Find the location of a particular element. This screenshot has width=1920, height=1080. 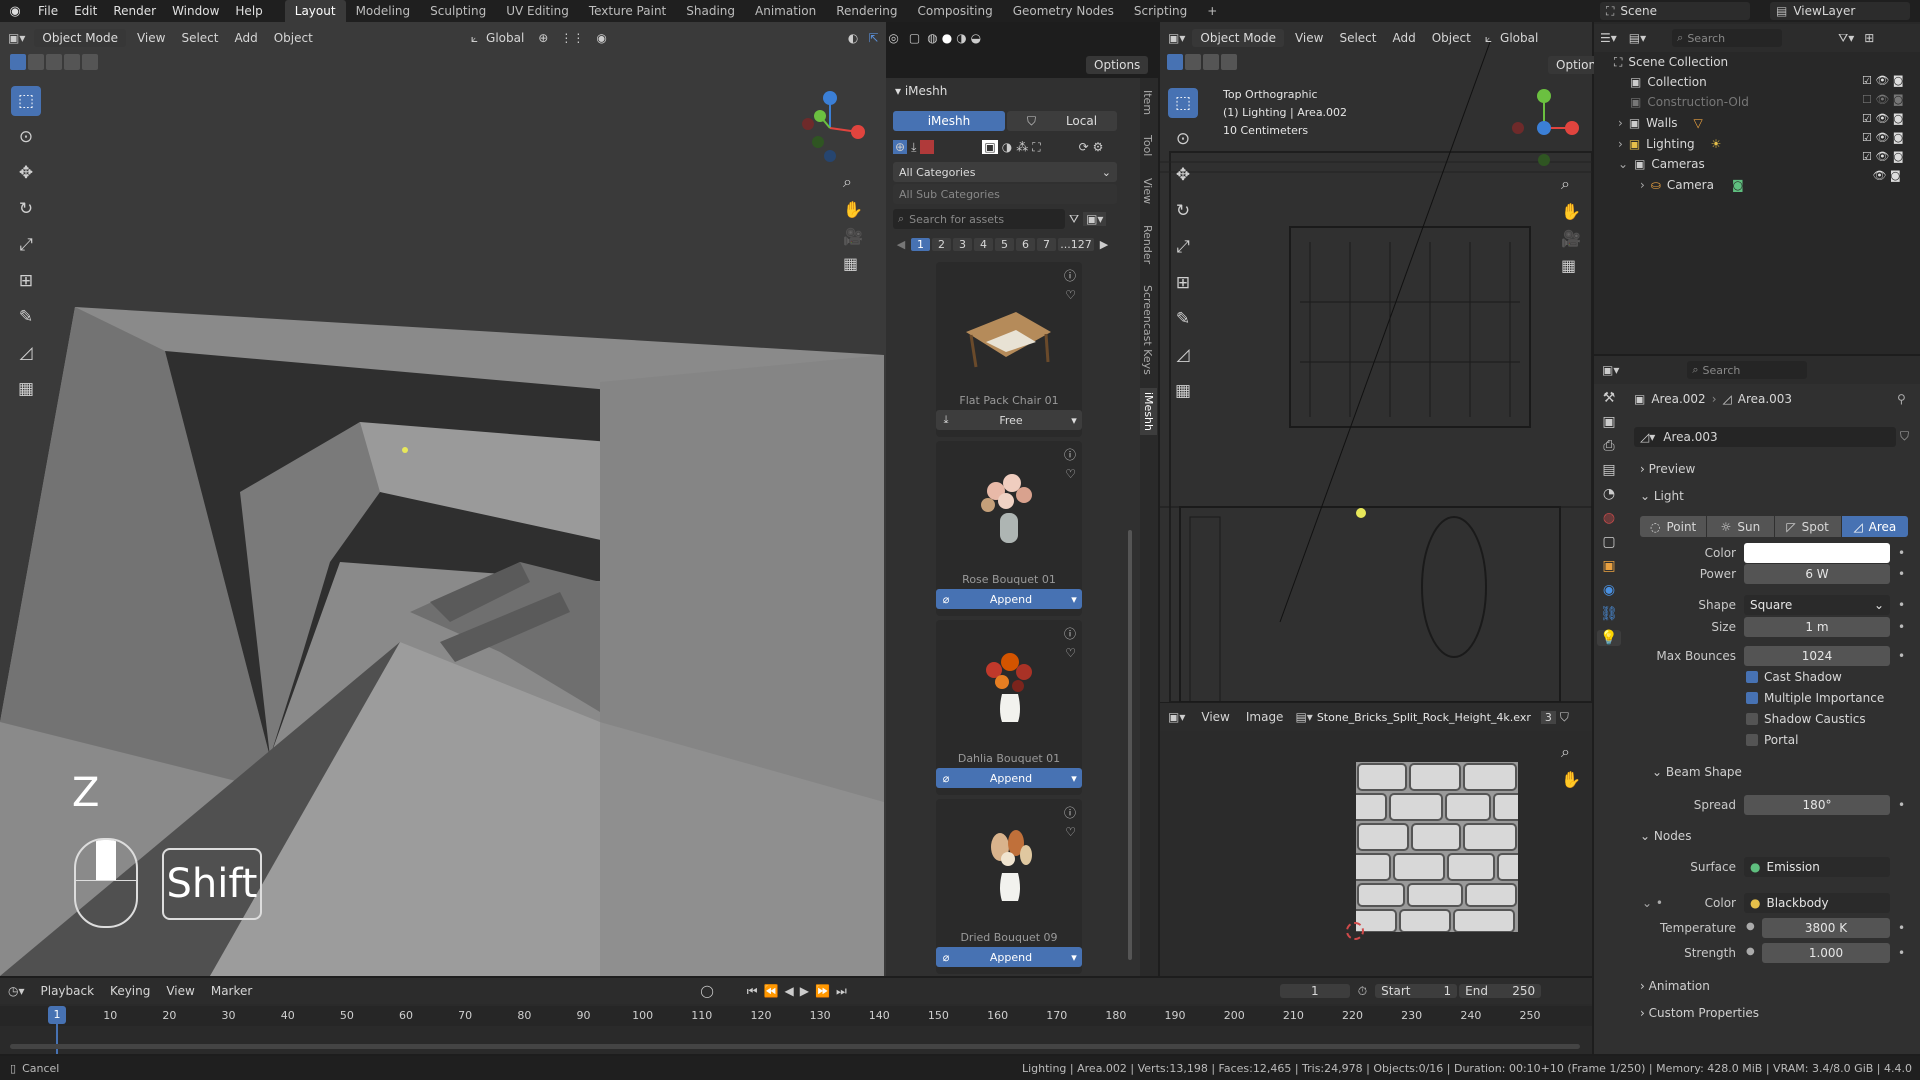

camera-view-icon: 🎥 is located at coordinates (1571, 238).